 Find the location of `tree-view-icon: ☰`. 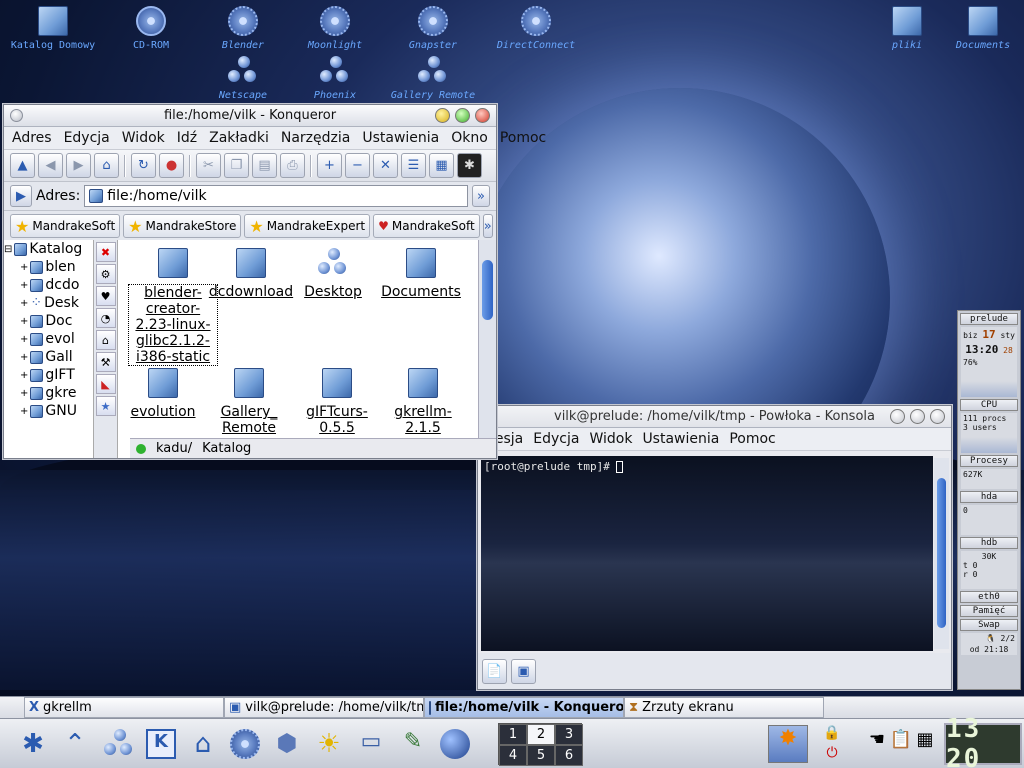

tree-view-icon: ☰ is located at coordinates (413, 165).